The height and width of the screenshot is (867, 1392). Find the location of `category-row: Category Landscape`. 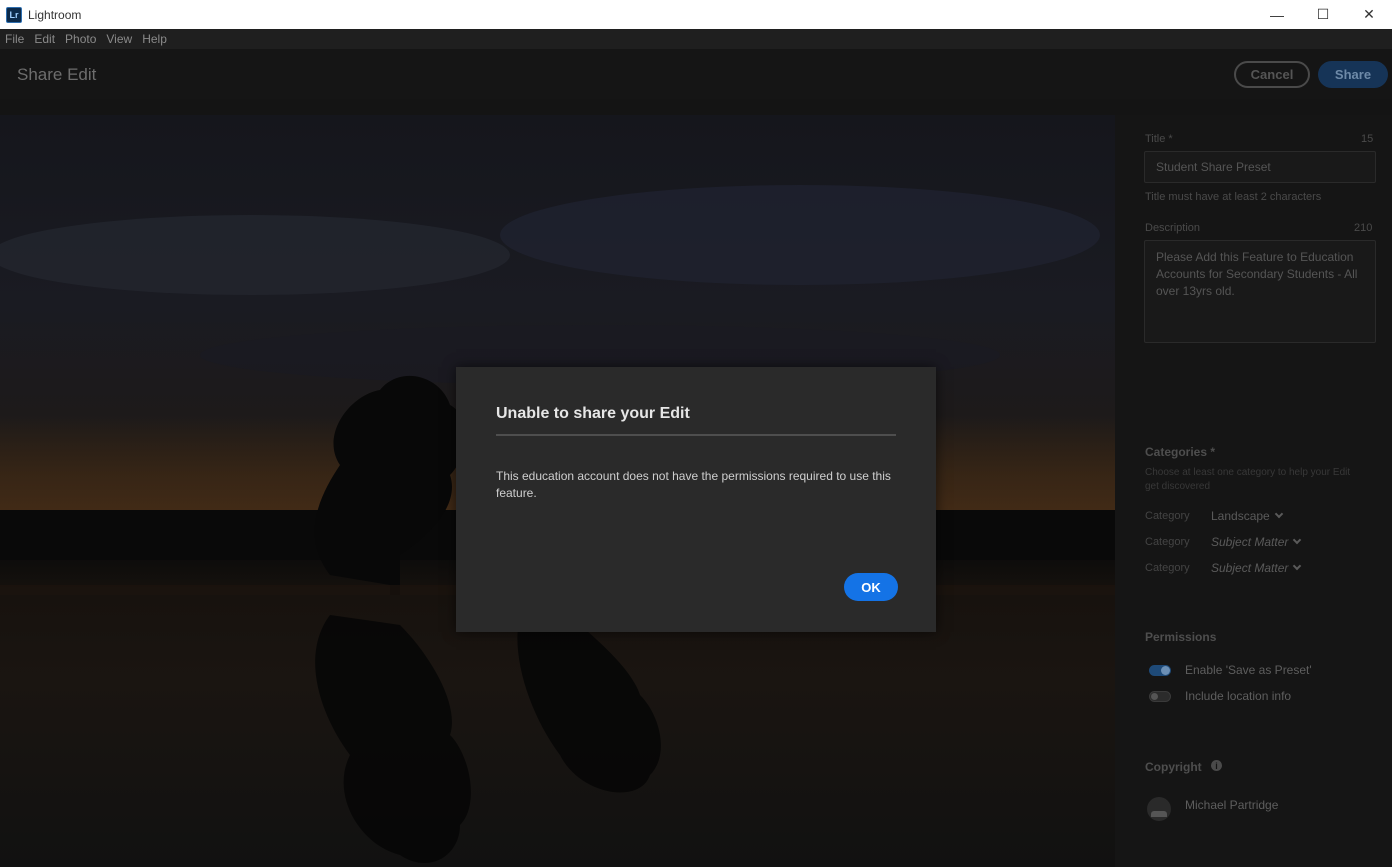

category-row: Category Landscape is located at coordinates (1260, 516).